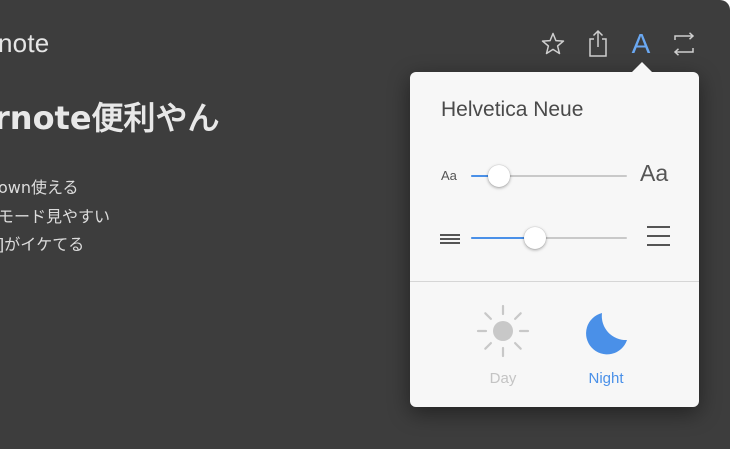  What do you see at coordinates (110, 116) in the screenshot?
I see `note-heading: rnote便利やん` at bounding box center [110, 116].